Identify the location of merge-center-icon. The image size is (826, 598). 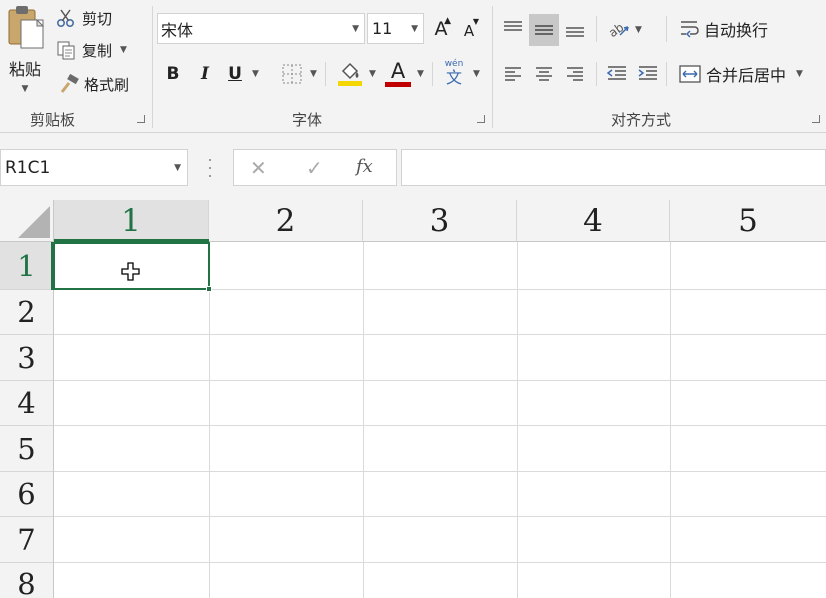
(690, 74).